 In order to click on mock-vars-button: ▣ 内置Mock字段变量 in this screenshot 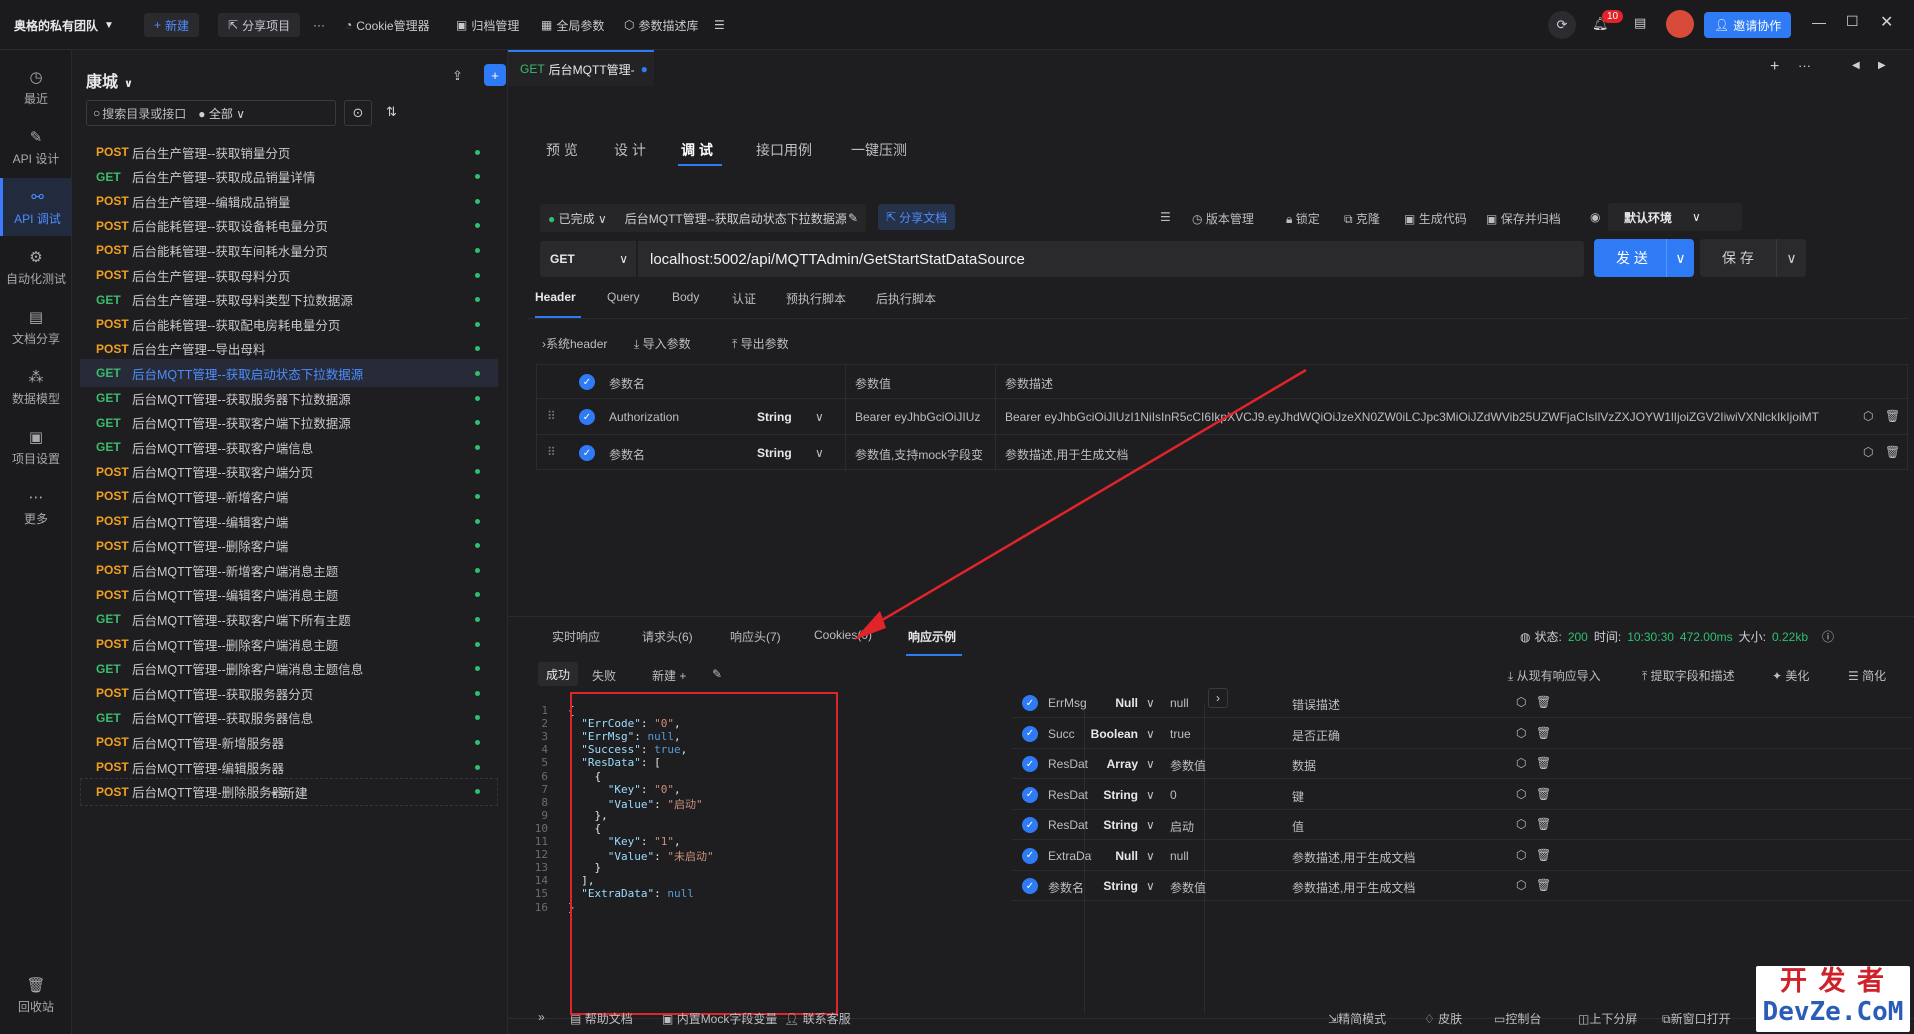, I will do `click(719, 1018)`.